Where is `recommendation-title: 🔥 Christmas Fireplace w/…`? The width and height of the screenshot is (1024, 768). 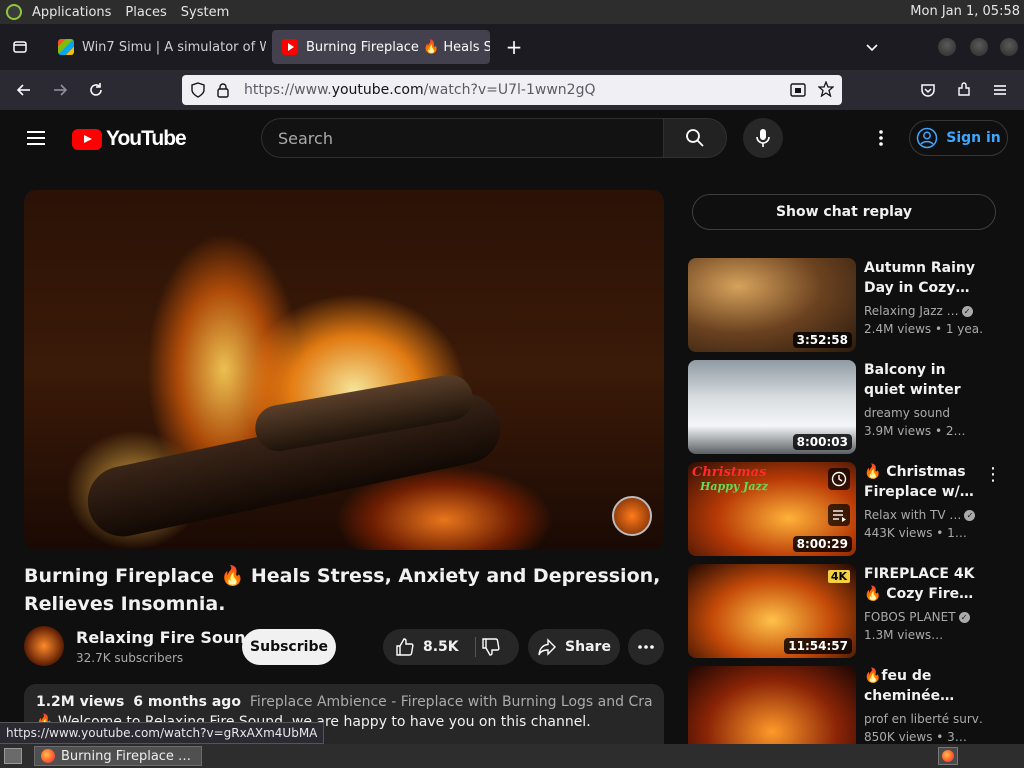 recommendation-title: 🔥 Christmas Fireplace w/… is located at coordinates (923, 482).